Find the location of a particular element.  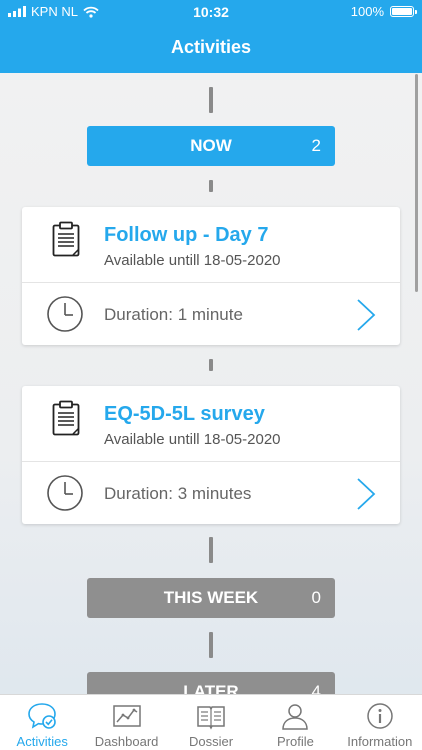

section-now: NOW 2 is located at coordinates (211, 146).